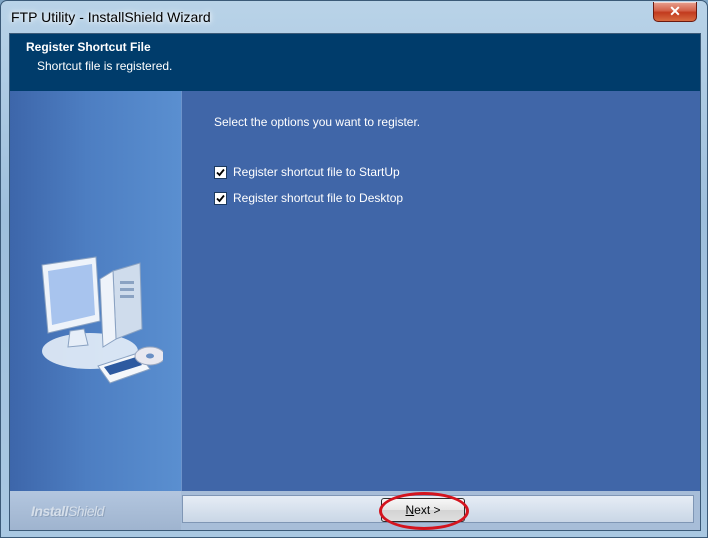 The width and height of the screenshot is (708, 538). I want to click on options-prompt: Select the options you want to register., so click(317, 122).